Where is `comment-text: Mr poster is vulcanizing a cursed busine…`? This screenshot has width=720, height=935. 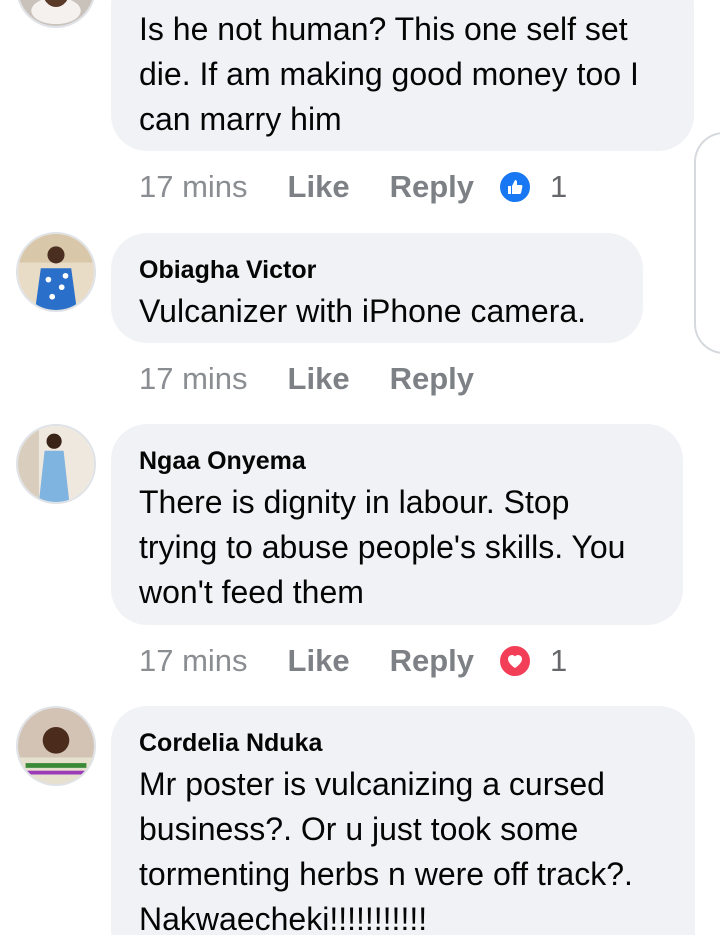
comment-text: Mr poster is vulcanizing a cursed busine… is located at coordinates (386, 850).